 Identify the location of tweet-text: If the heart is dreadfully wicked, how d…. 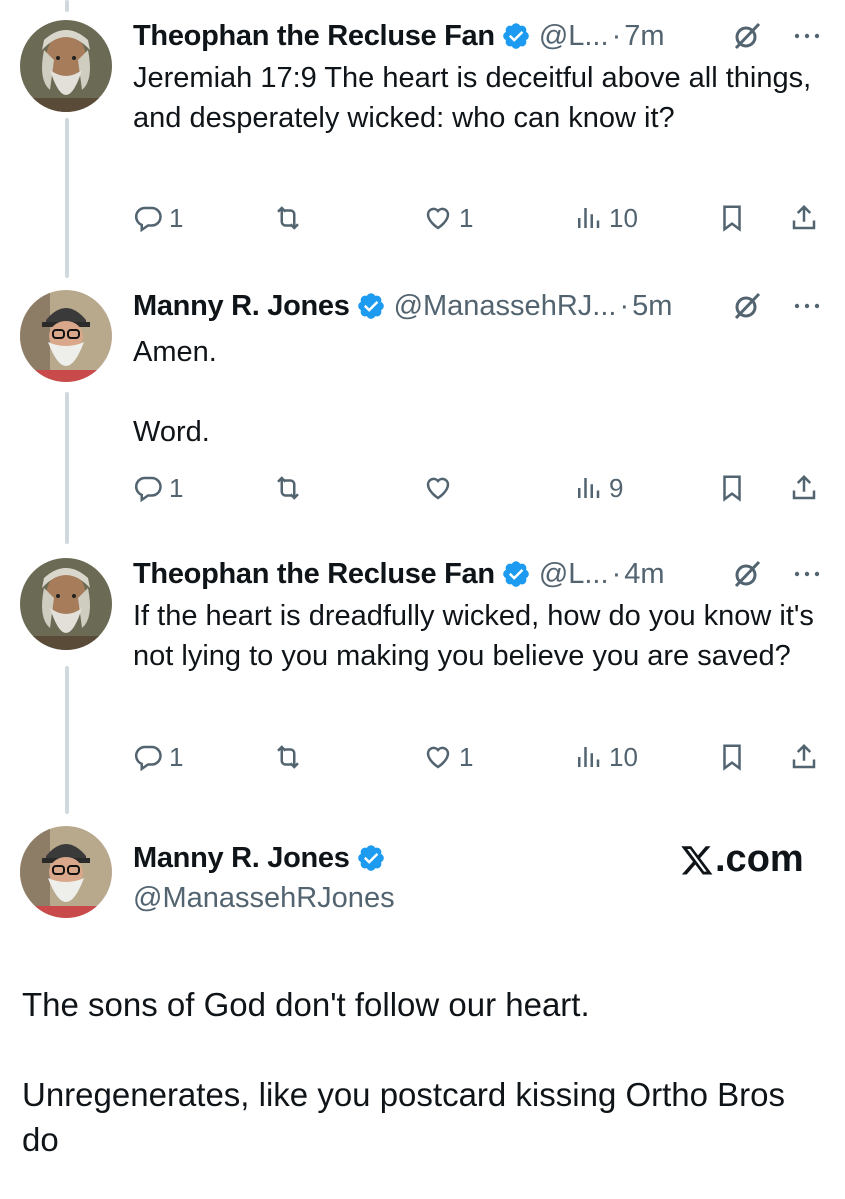
(477, 636).